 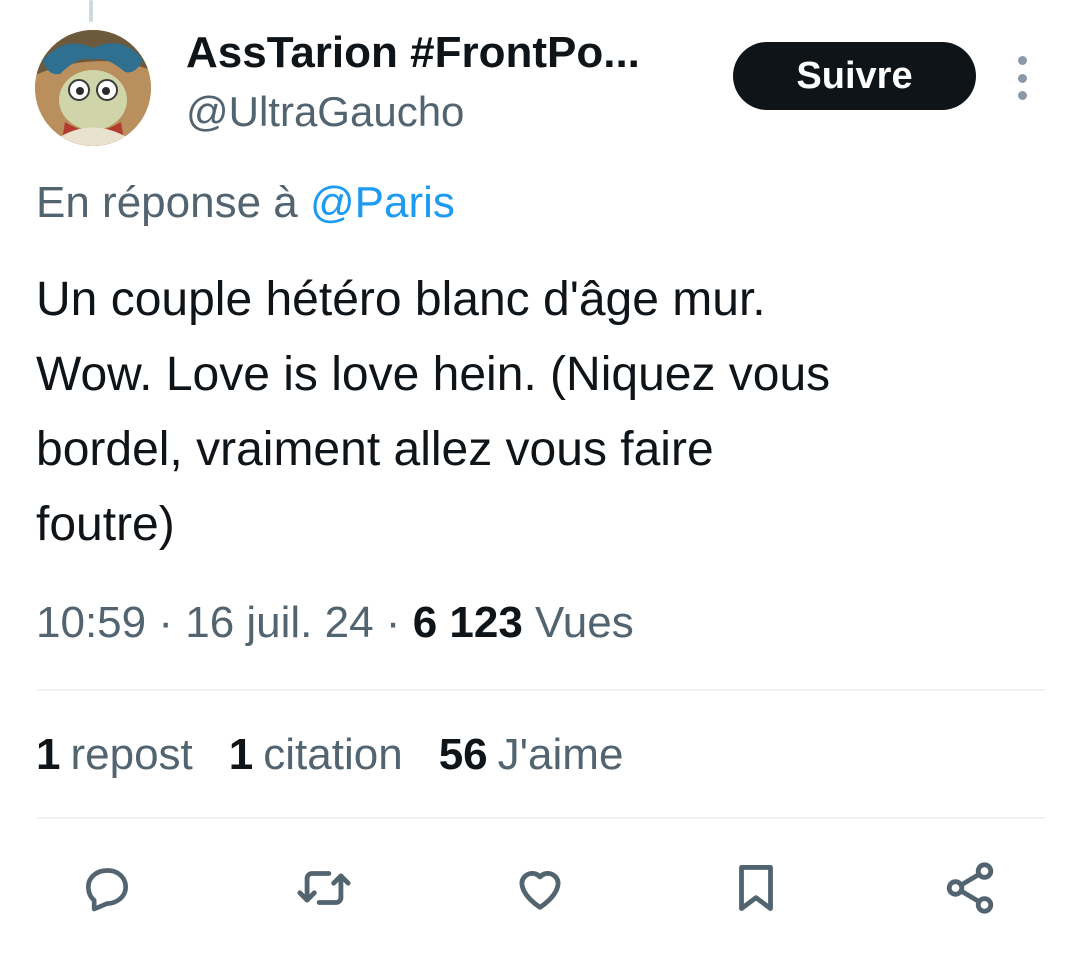 I want to click on views-count: 6 123, so click(x=467, y=622).